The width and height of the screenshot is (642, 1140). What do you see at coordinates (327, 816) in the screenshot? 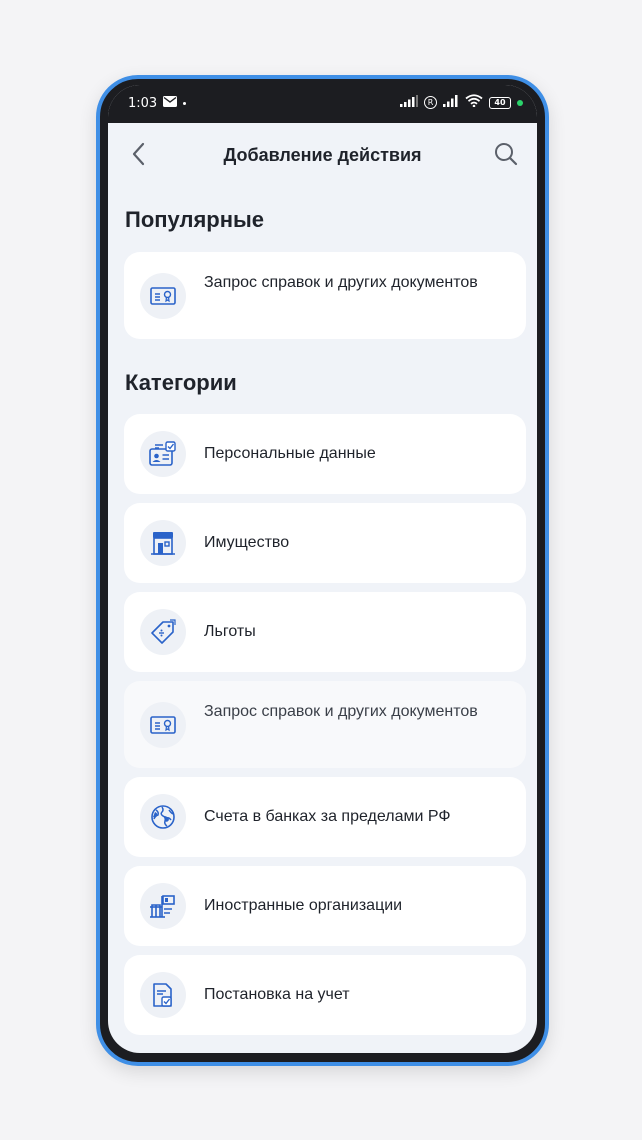
I see `category-item-label: Счета в банках за пределами РФ` at bounding box center [327, 816].